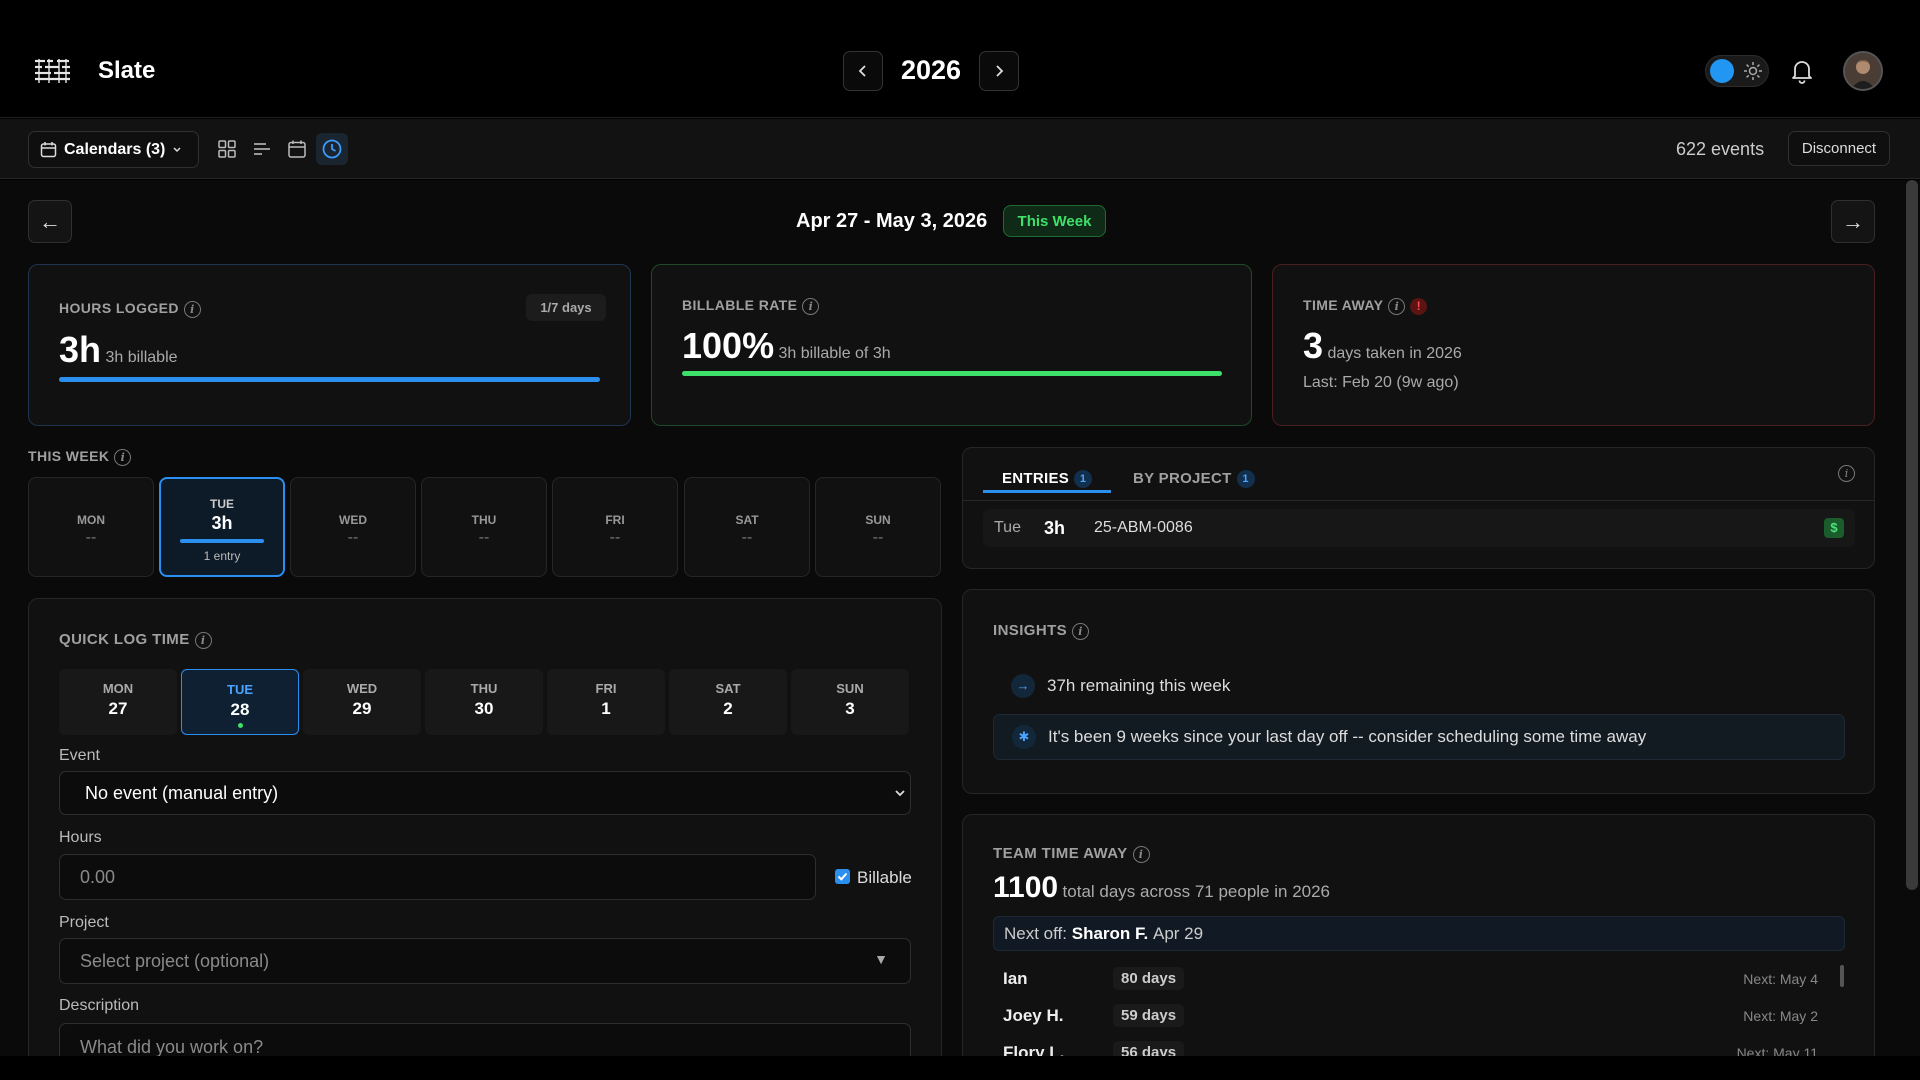 The image size is (1920, 1080). Describe the element at coordinates (1420, 1017) in the screenshot. I see `team-row: Joey H. 59 days Next: May 2` at that location.